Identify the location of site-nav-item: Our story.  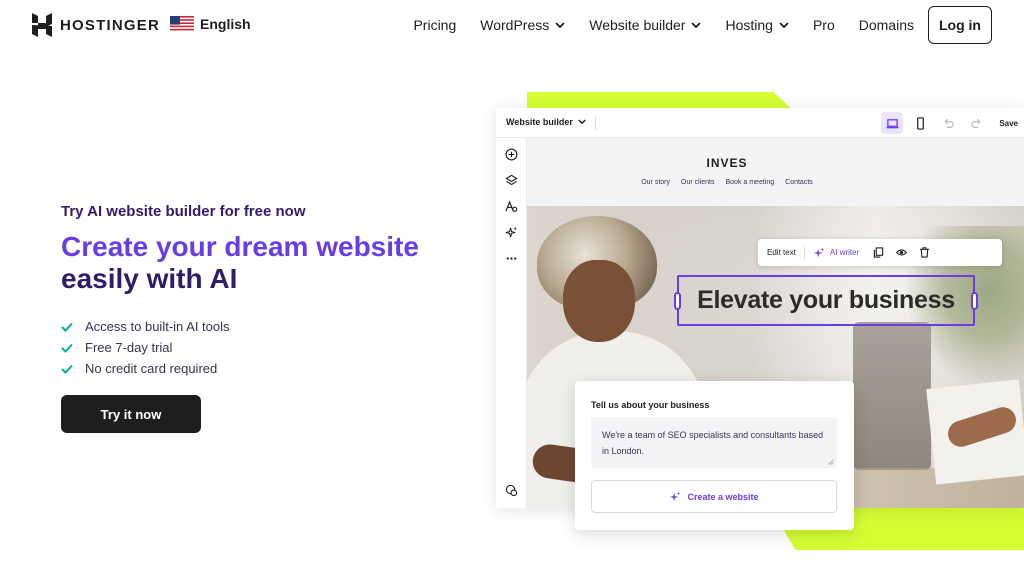
(655, 182).